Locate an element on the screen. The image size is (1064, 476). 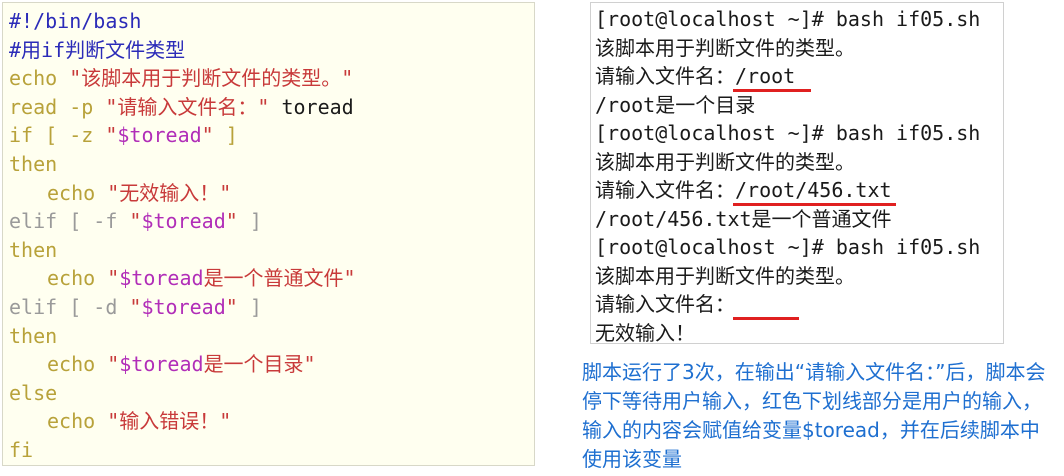
user-input-text: /root is located at coordinates (771, 76).